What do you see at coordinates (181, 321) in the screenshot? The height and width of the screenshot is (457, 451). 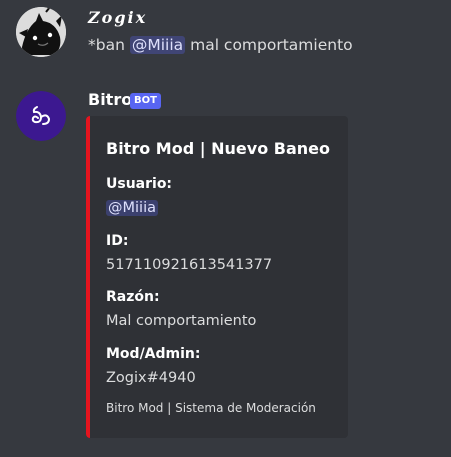 I see `field-value-razon: Mal comportamiento` at bounding box center [181, 321].